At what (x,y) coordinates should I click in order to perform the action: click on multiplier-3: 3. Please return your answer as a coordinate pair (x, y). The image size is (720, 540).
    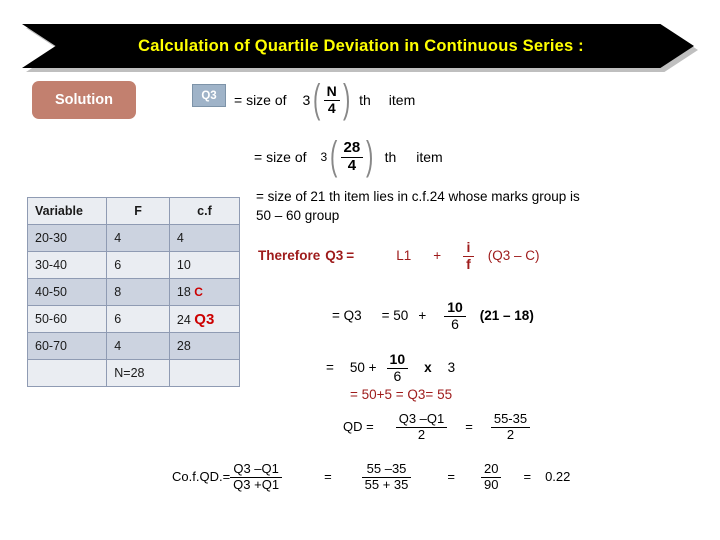
    Looking at the image, I should click on (306, 99).